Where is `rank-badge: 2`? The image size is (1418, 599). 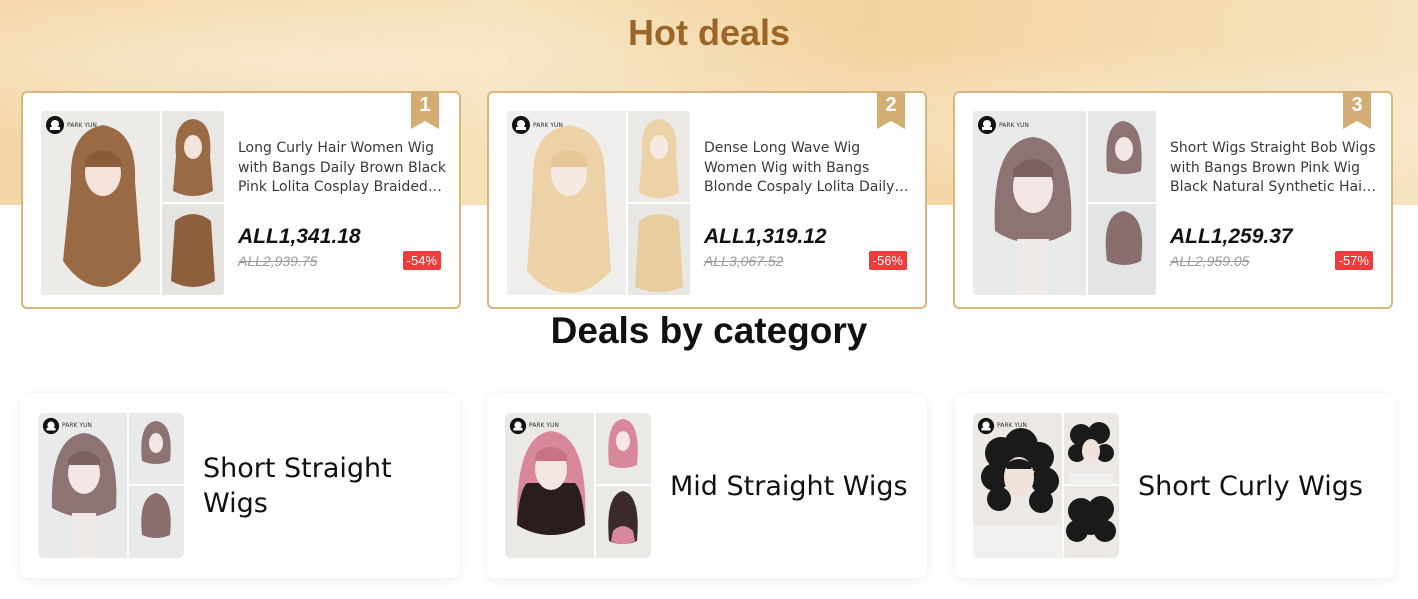
rank-badge: 2 is located at coordinates (891, 110).